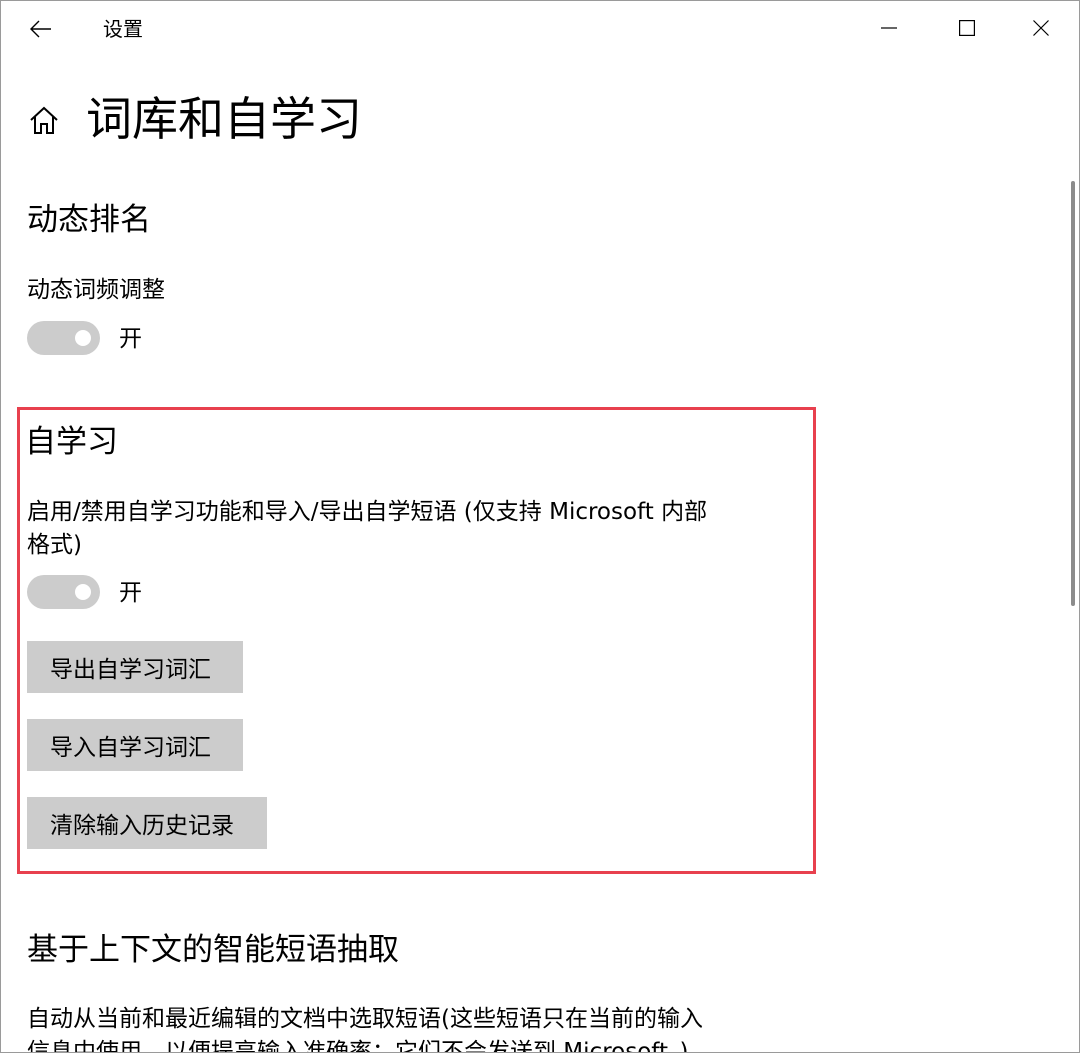 The width and height of the screenshot is (1080, 1053). What do you see at coordinates (135, 667) in the screenshot?
I see `export-vocabulary-button: 导出自学习词汇` at bounding box center [135, 667].